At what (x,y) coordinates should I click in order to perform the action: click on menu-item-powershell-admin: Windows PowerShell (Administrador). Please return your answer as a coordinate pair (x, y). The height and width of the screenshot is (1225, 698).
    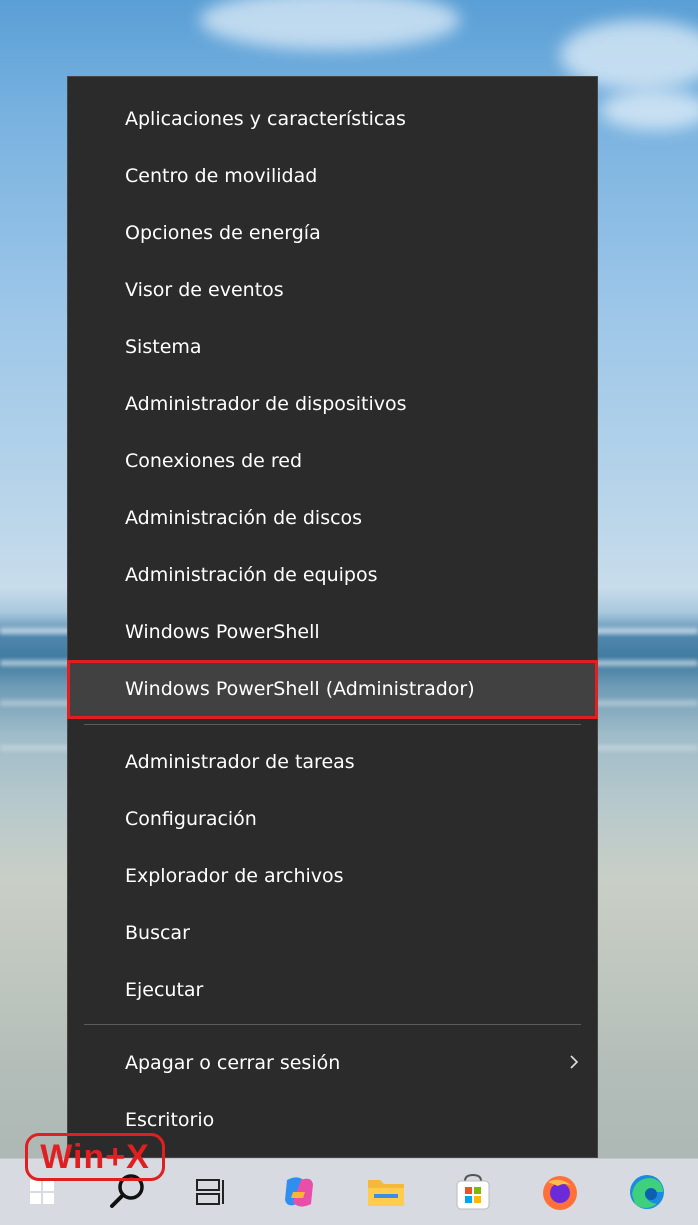
    Looking at the image, I should click on (332, 689).